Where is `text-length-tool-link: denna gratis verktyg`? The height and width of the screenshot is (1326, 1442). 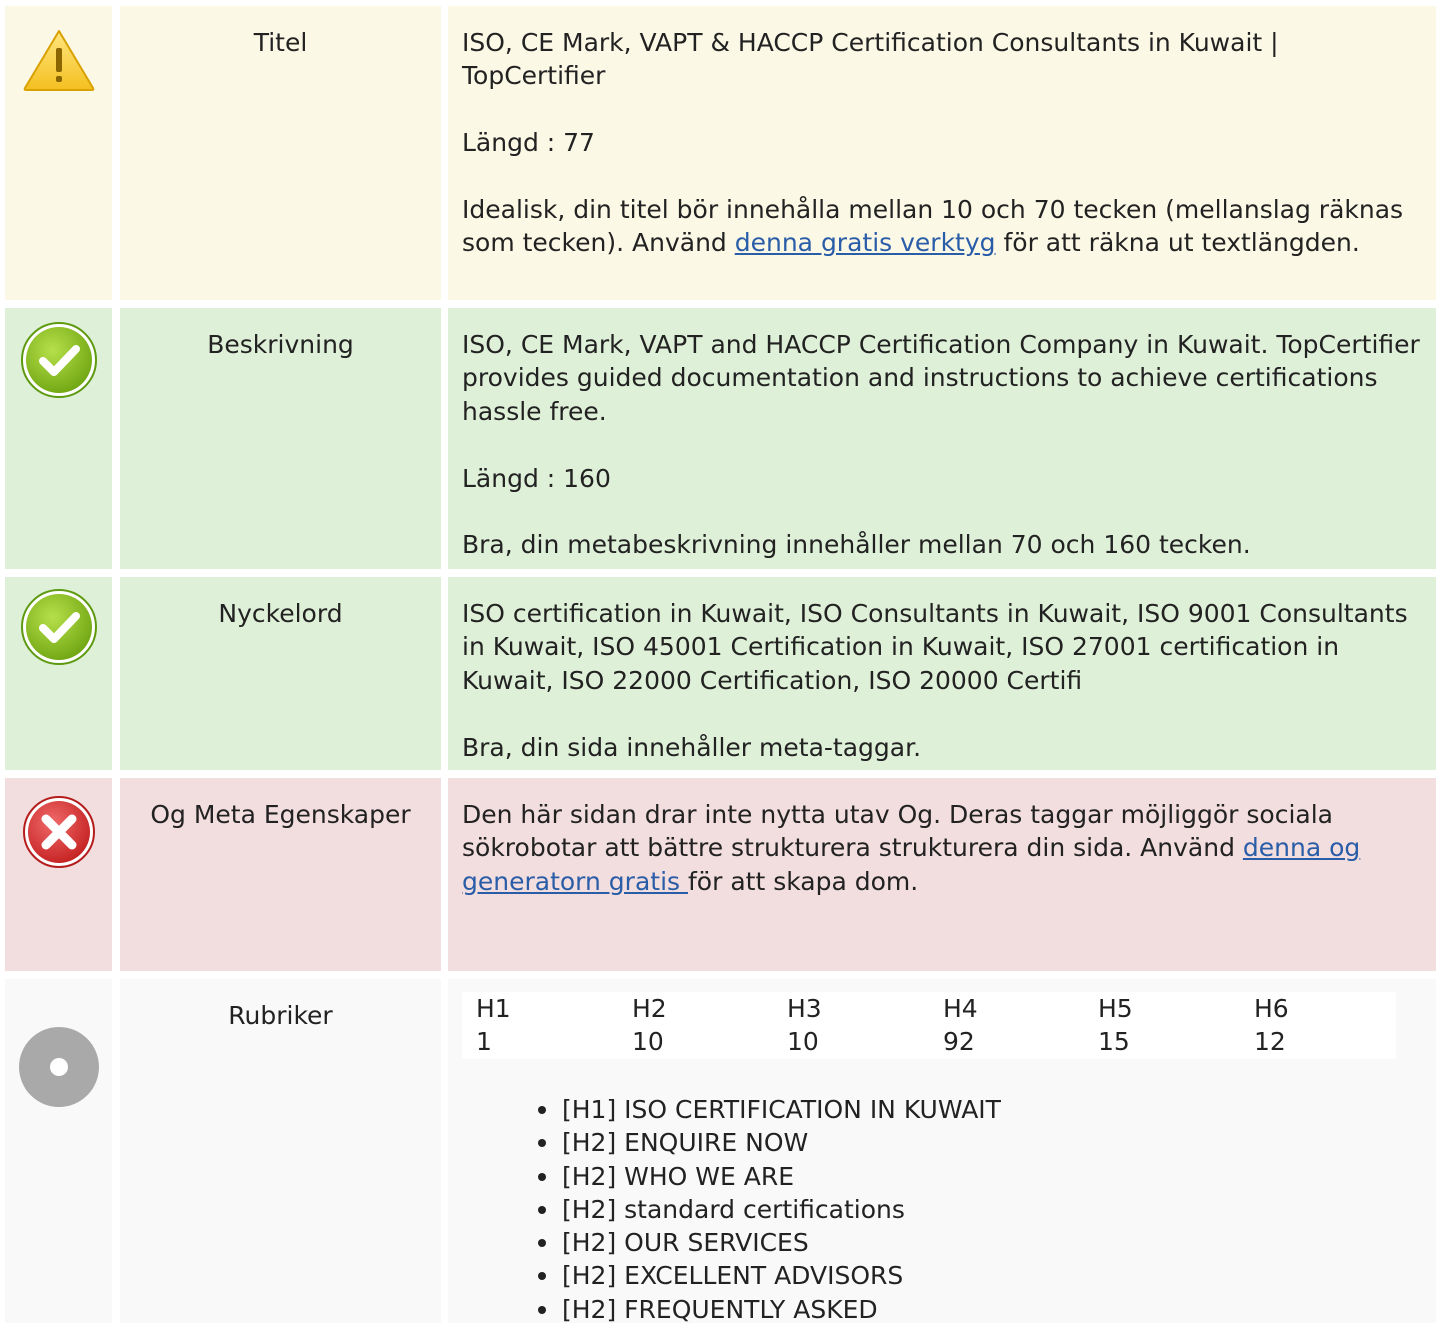
text-length-tool-link: denna gratis verktyg is located at coordinates (865, 242).